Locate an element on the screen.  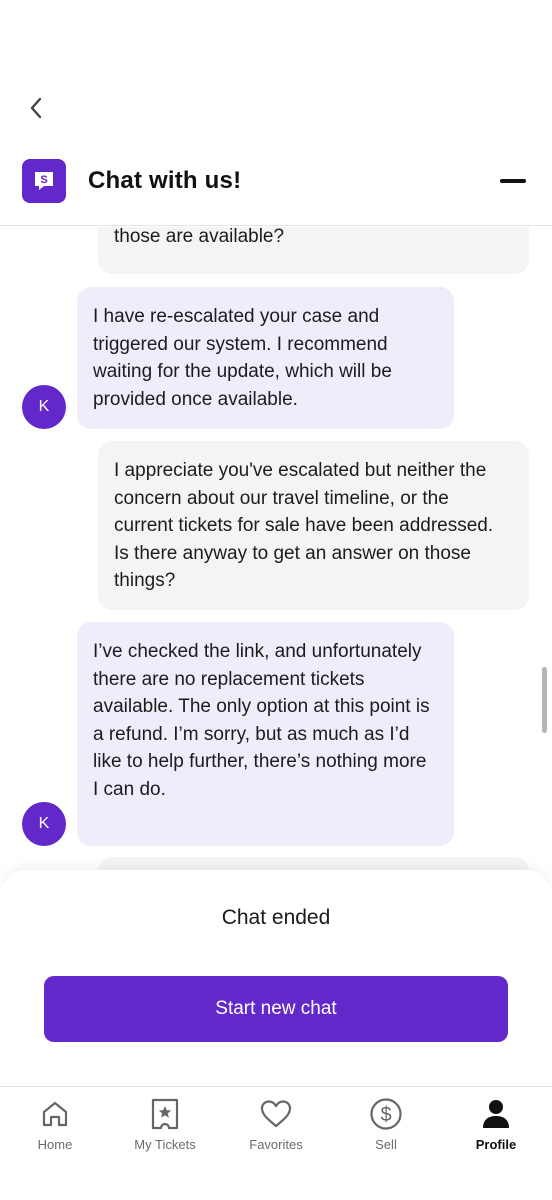
chat-logo-icon: S is located at coordinates (44, 181).